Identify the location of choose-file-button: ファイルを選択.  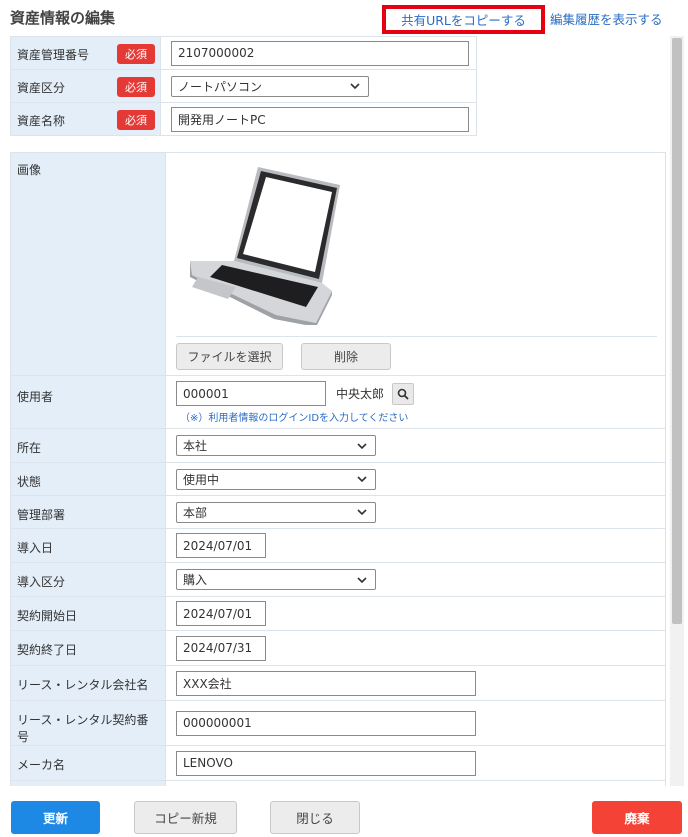
(229, 356).